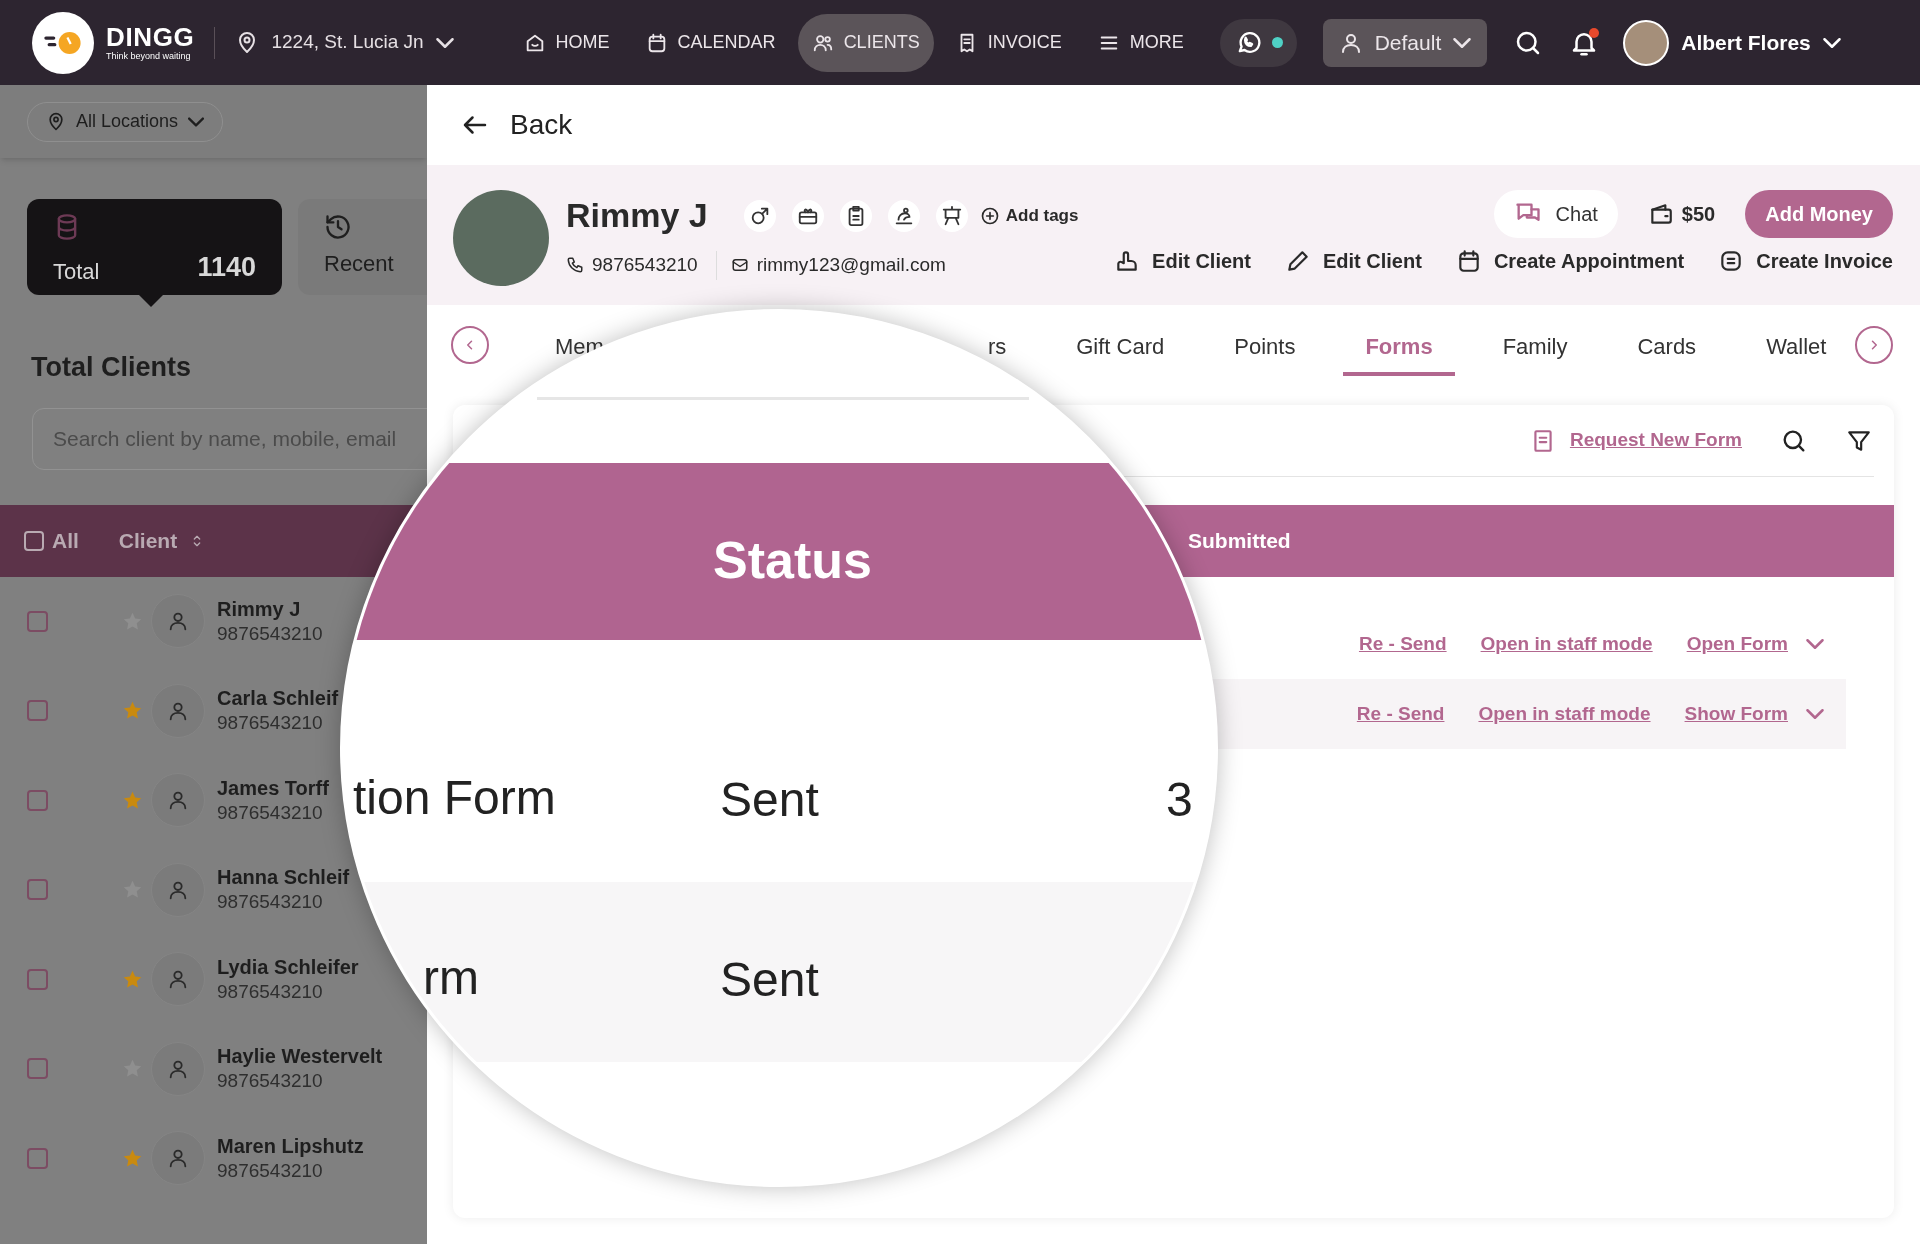 This screenshot has width=1920, height=1244. Describe the element at coordinates (566, 42) in the screenshot. I see `nav-tab: HOME` at that location.